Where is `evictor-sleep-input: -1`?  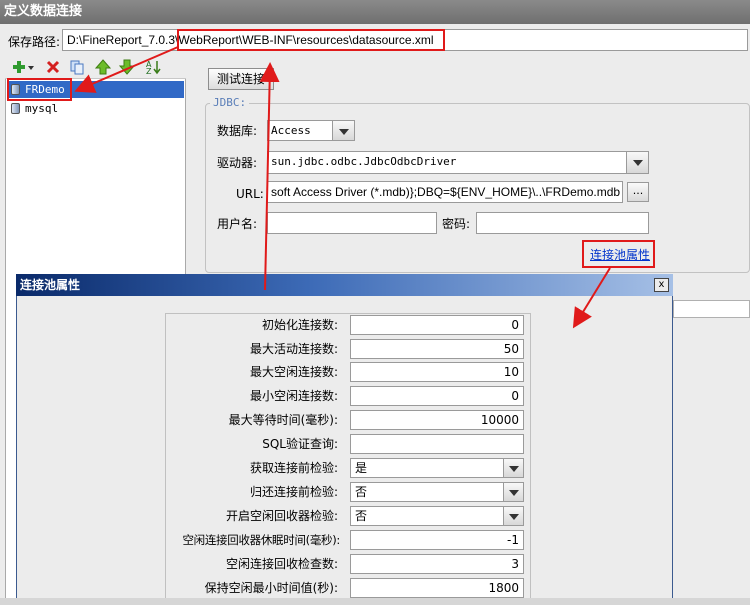
evictor-sleep-input: -1 is located at coordinates (437, 540).